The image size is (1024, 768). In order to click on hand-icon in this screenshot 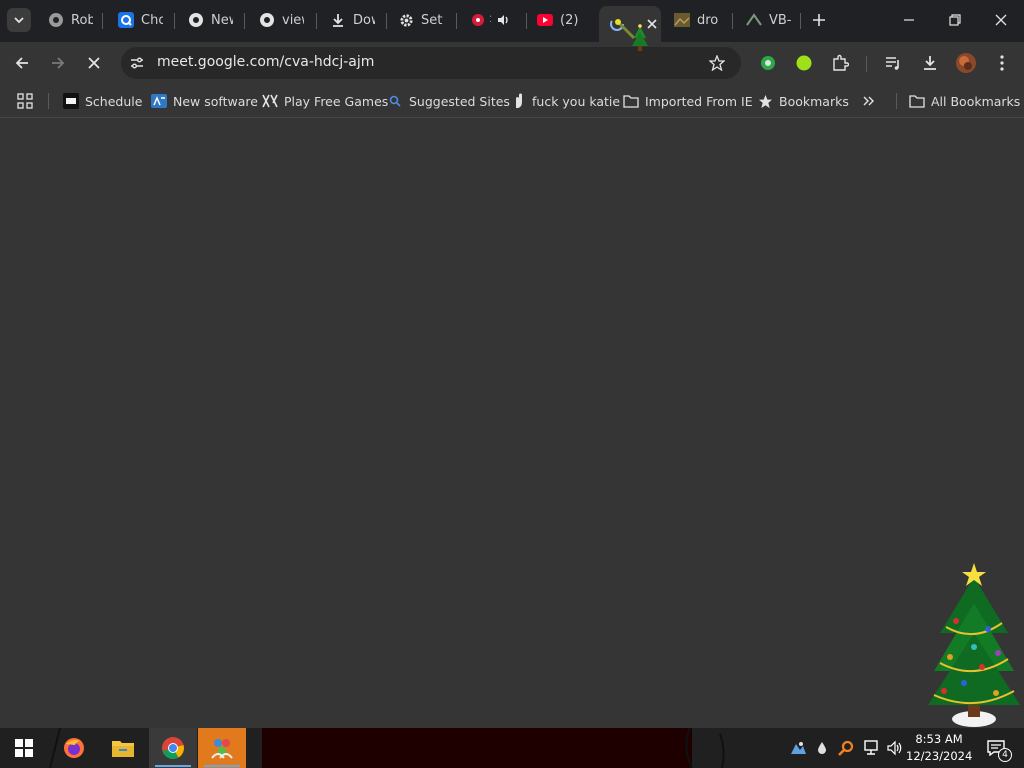, I will do `click(518, 101)`.